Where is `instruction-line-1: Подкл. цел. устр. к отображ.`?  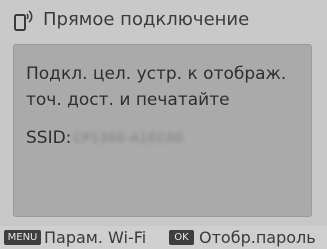
instruction-line-1: Подкл. цел. устр. к отображ. is located at coordinates (156, 74).